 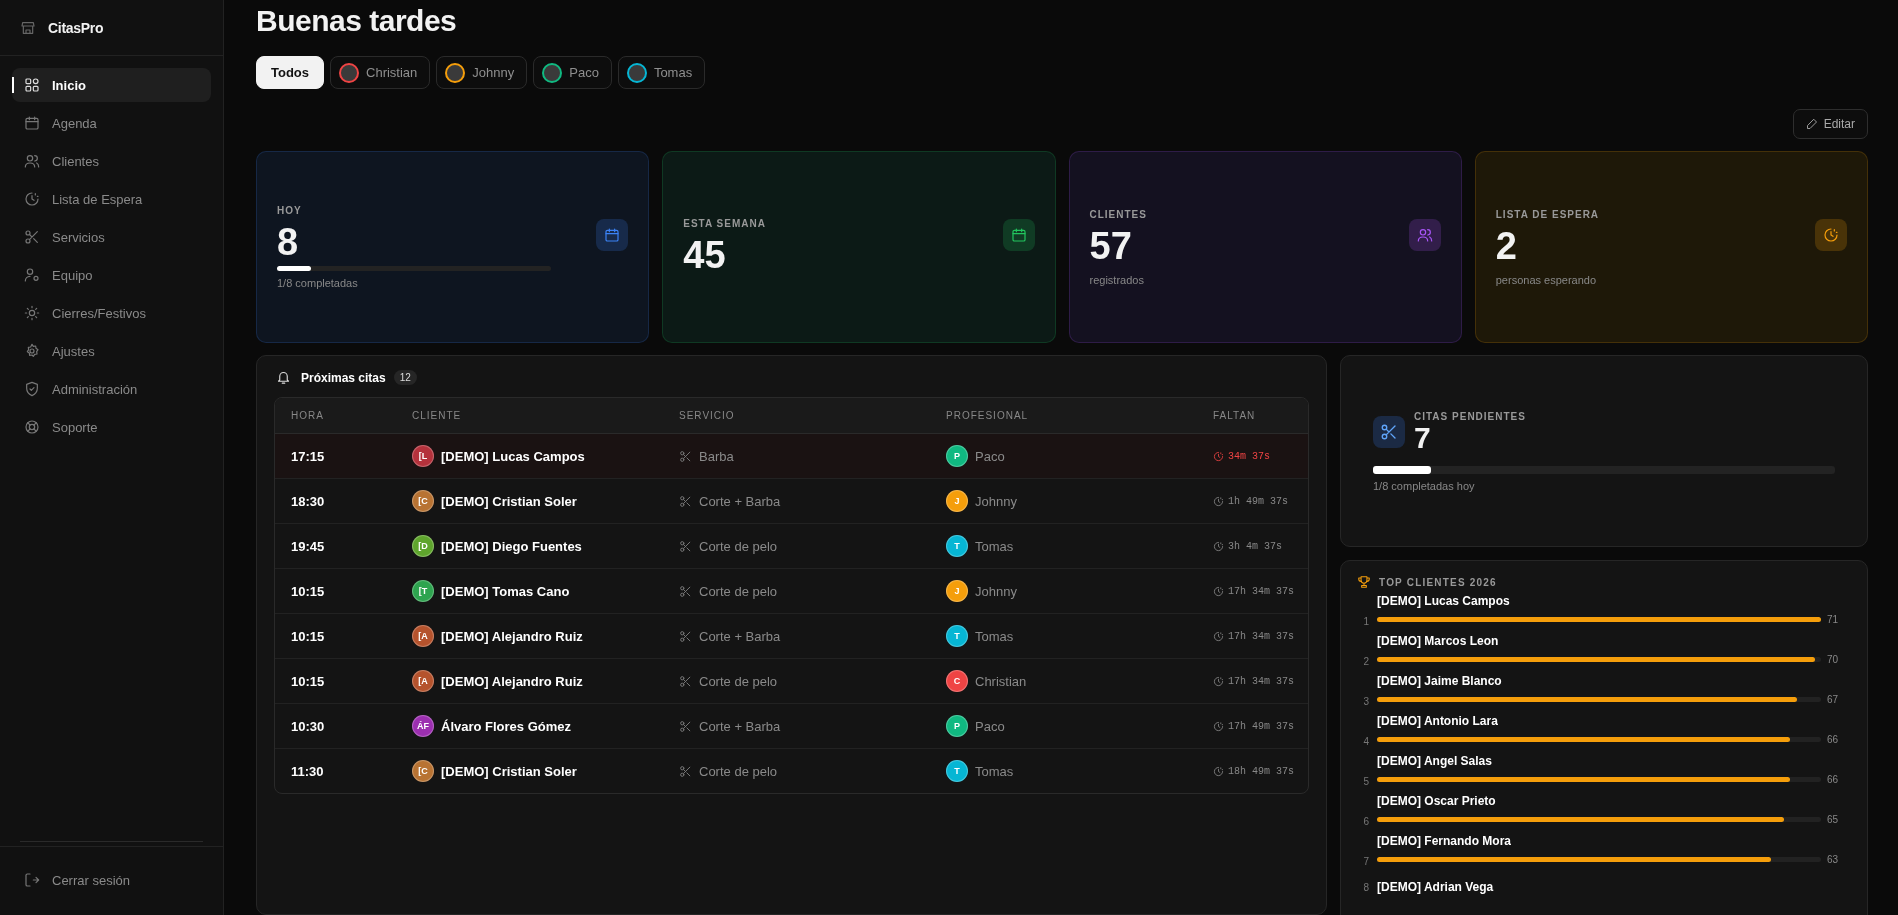 What do you see at coordinates (111, 313) in the screenshot?
I see `nav-item: Cierres/Festivos` at bounding box center [111, 313].